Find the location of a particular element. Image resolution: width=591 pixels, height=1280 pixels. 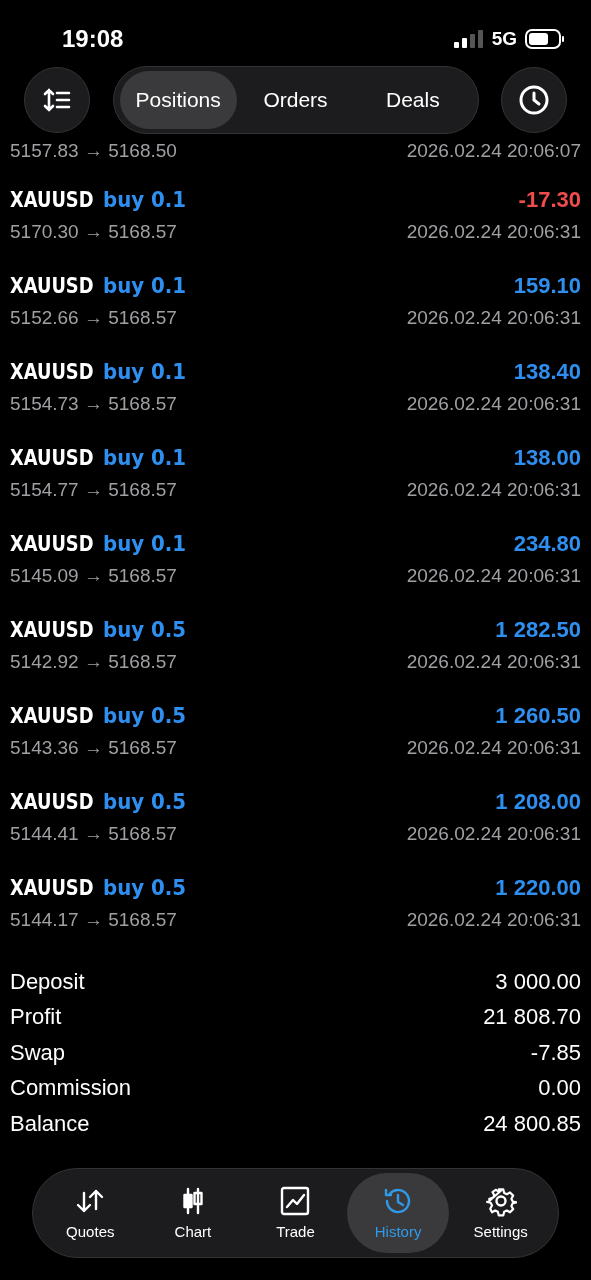

price-range: 5143.36 → 5168.57 is located at coordinates (93, 748).